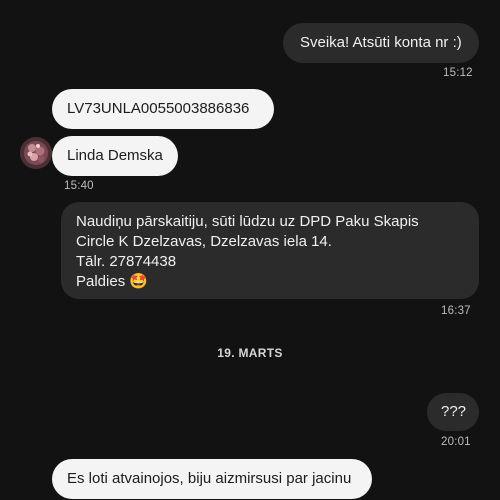 This screenshot has width=500, height=500. What do you see at coordinates (250, 353) in the screenshot?
I see `date-separator: 19. MARTS` at bounding box center [250, 353].